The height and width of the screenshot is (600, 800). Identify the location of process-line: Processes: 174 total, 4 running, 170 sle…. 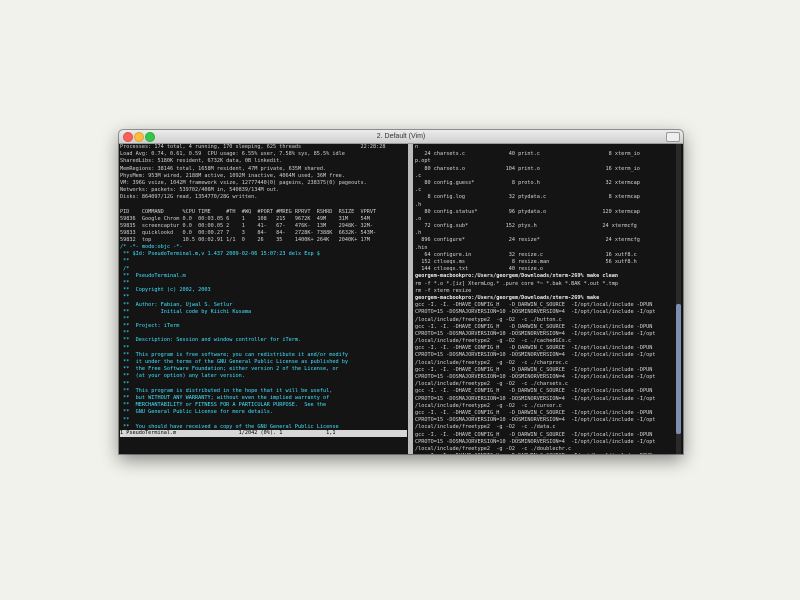
(253, 147).